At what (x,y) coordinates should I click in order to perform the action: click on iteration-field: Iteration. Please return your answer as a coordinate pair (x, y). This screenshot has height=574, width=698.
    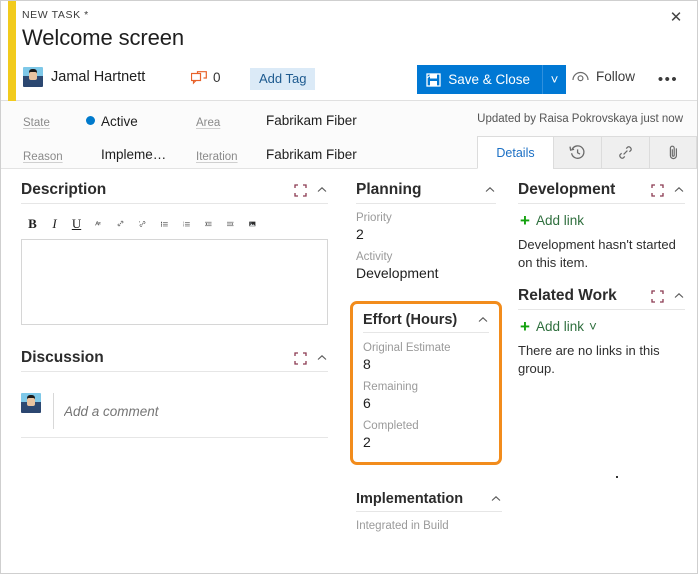
    Looking at the image, I should click on (217, 156).